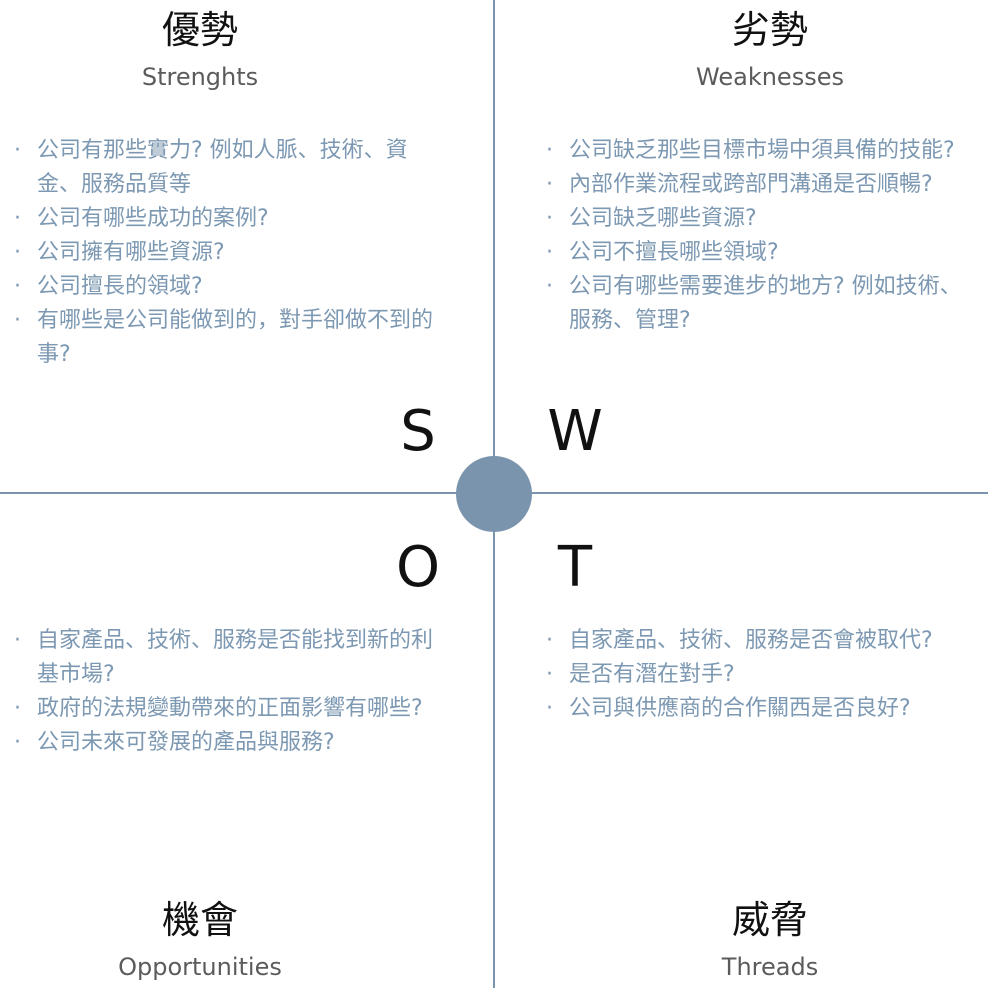 Image resolution: width=988 pixels, height=988 pixels. I want to click on opportunities-title: 機會, so click(199, 920).